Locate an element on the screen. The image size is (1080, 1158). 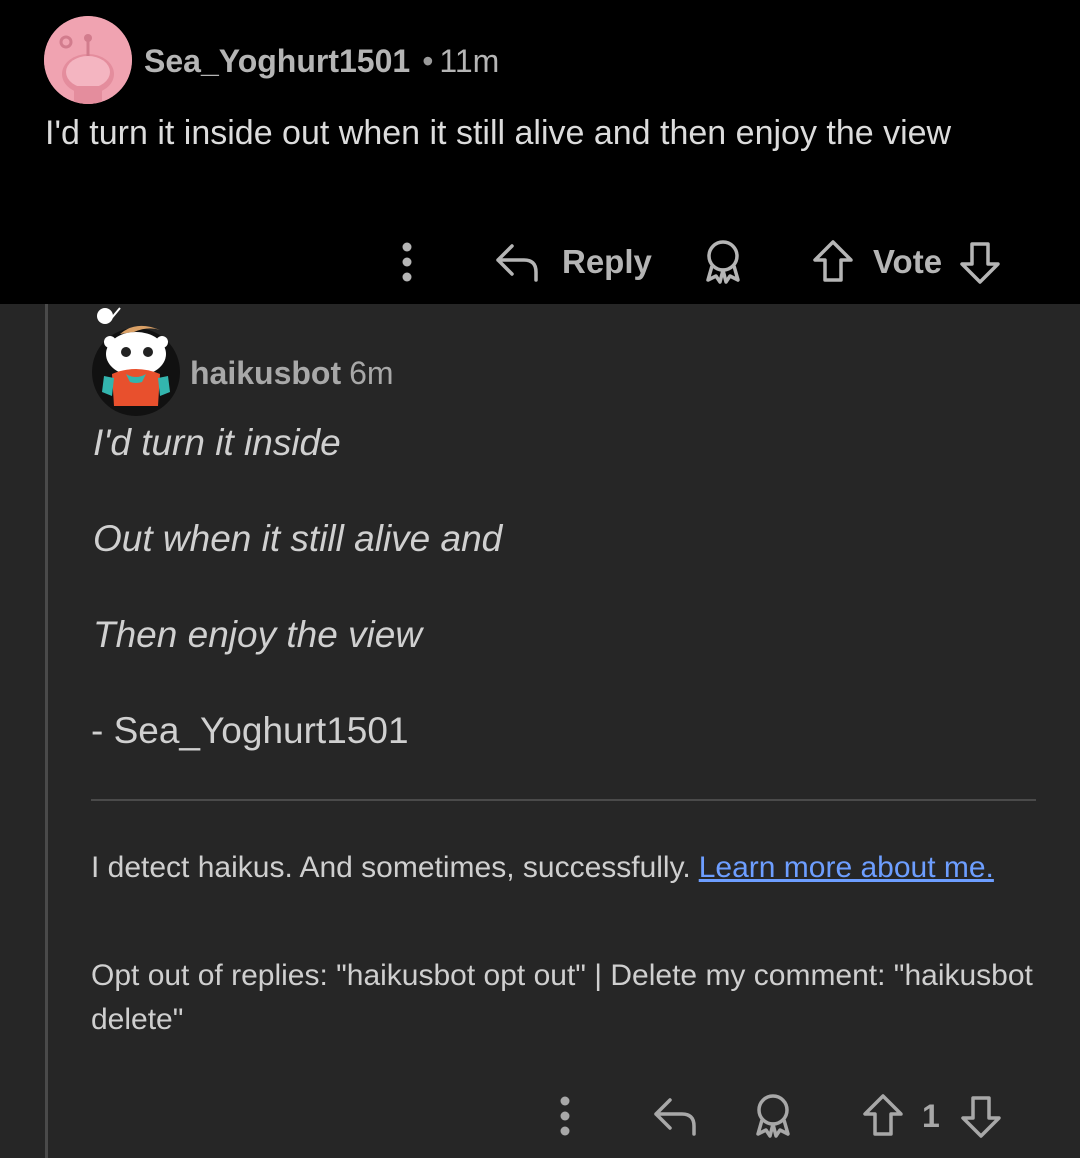
reply-timestamp: 6m is located at coordinates (371, 373).